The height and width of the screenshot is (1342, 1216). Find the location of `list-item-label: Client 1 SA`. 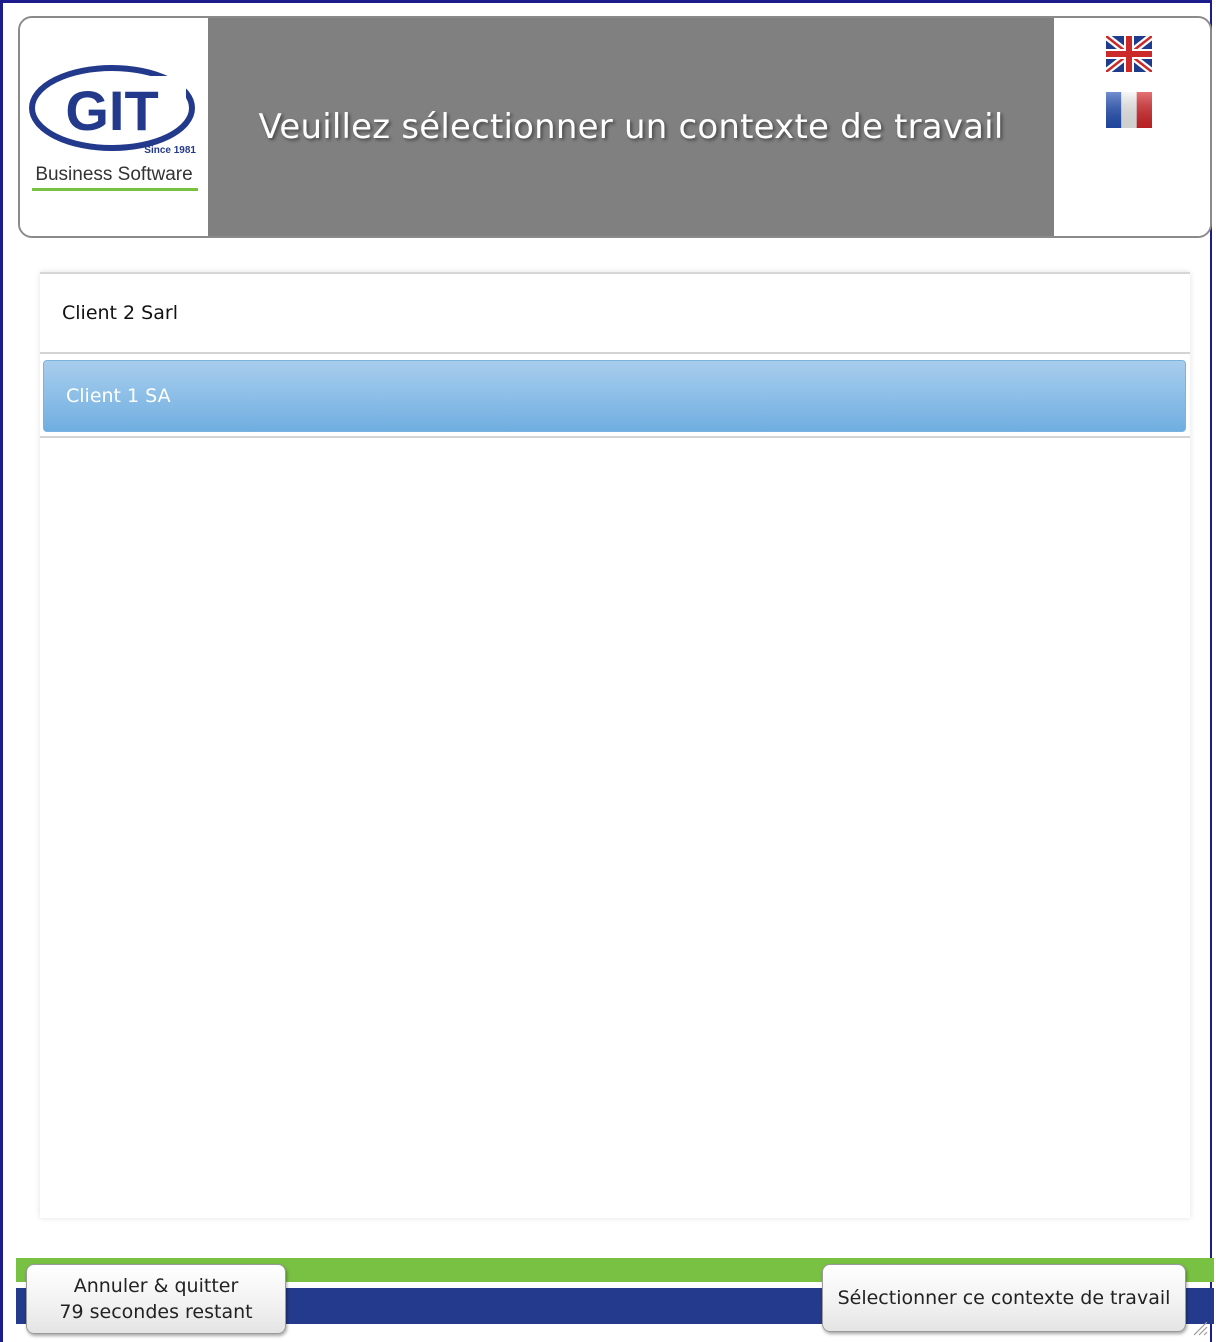

list-item-label: Client 1 SA is located at coordinates (118, 396).